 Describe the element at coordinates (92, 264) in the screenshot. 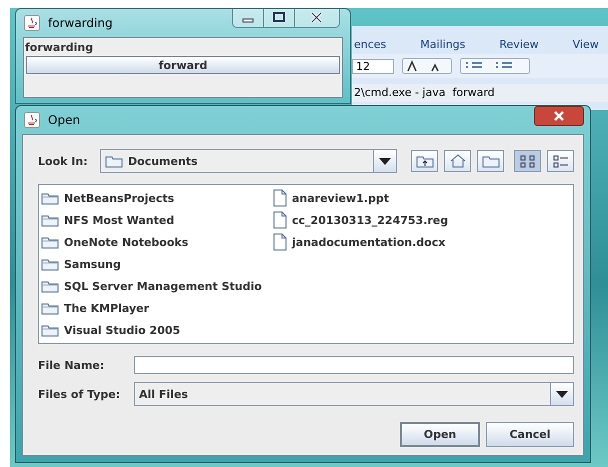

I see `file-name: Samsung` at that location.